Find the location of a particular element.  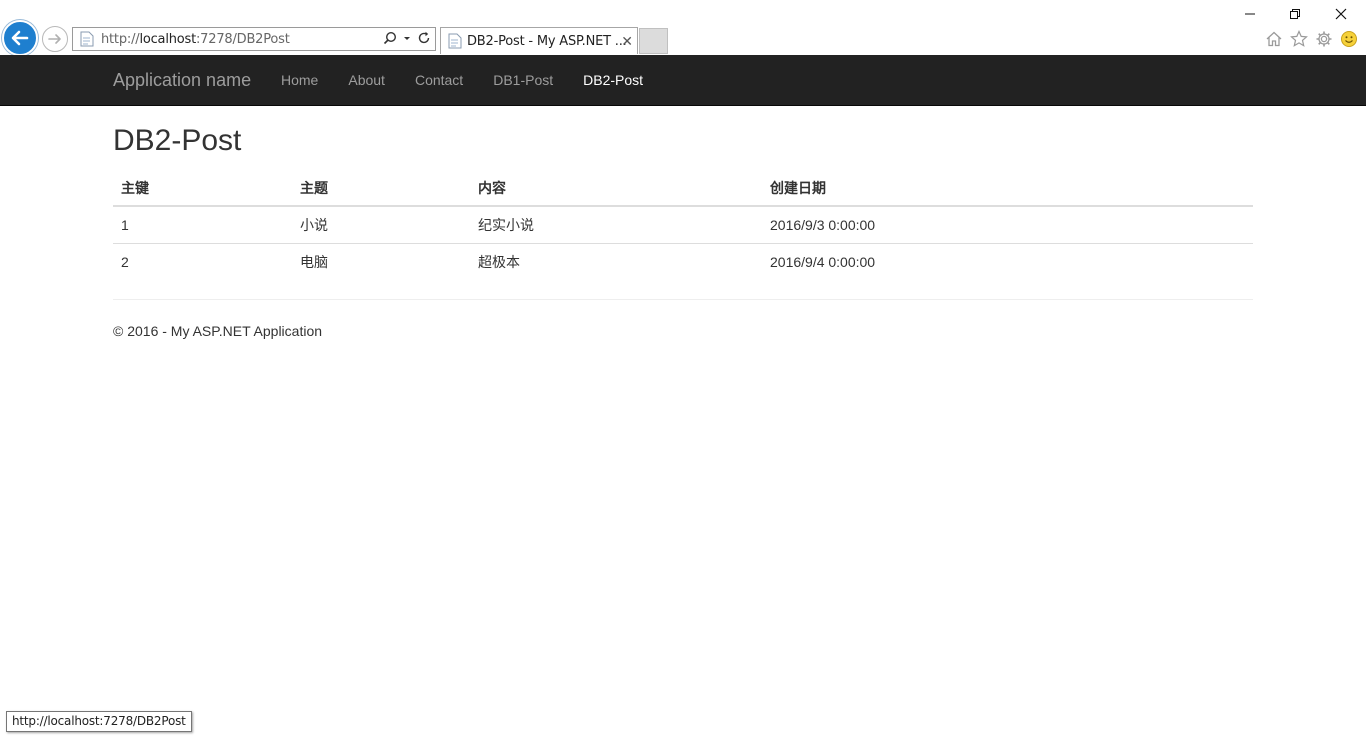

nav-menu: Home About Contact DB1-Post DB2-Post is located at coordinates (462, 80).